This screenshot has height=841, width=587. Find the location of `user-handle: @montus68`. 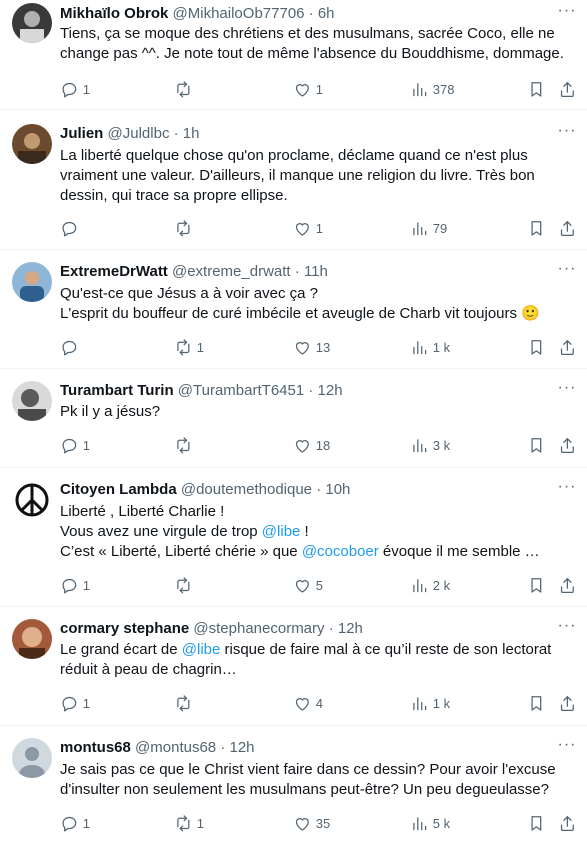

user-handle: @montus68 is located at coordinates (175, 747).